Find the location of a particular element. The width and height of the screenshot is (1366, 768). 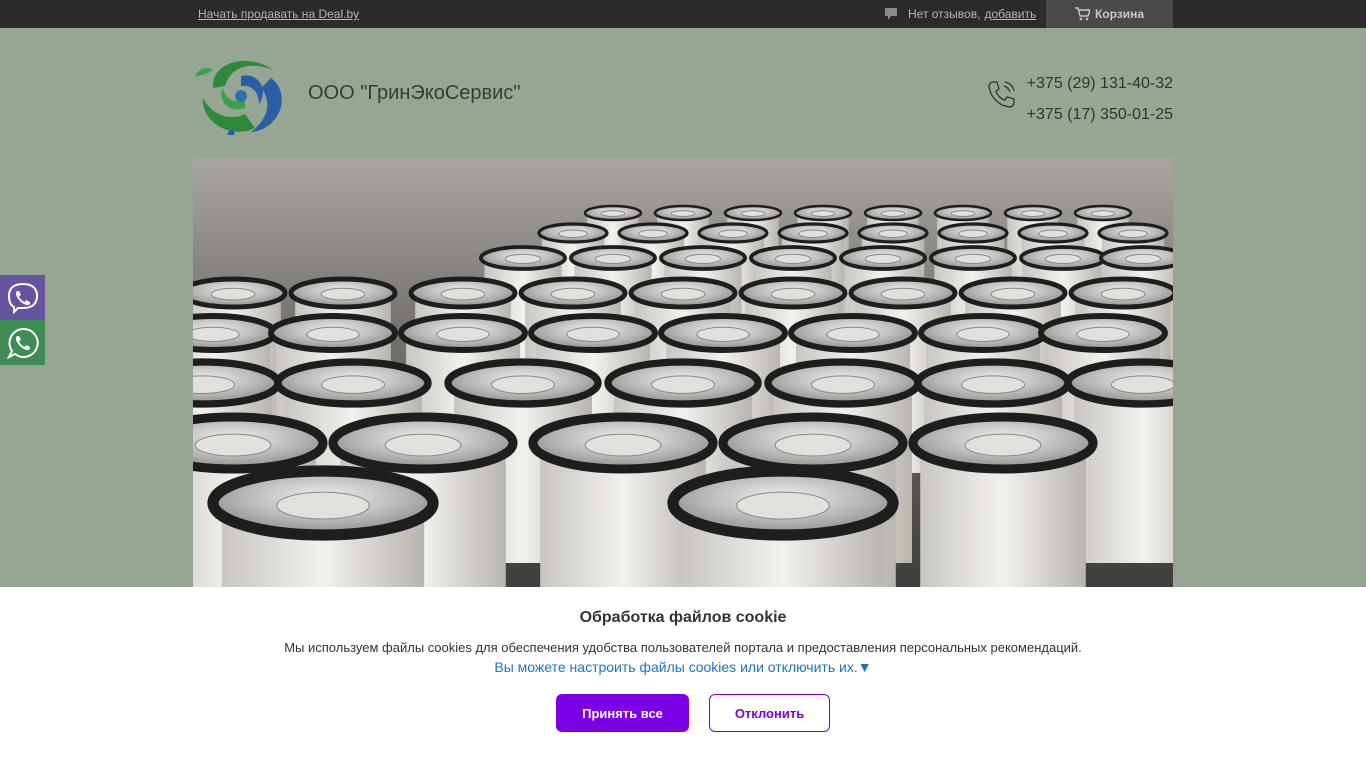

comment-icon is located at coordinates (891, 14).